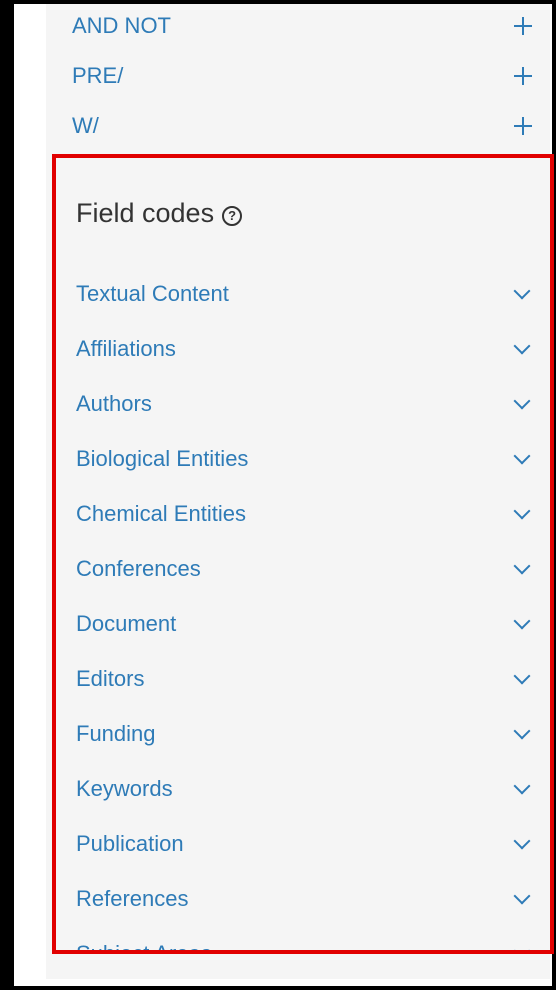 The image size is (556, 990). What do you see at coordinates (306, 843) in the screenshot?
I see `field-code-publication: Publication` at bounding box center [306, 843].